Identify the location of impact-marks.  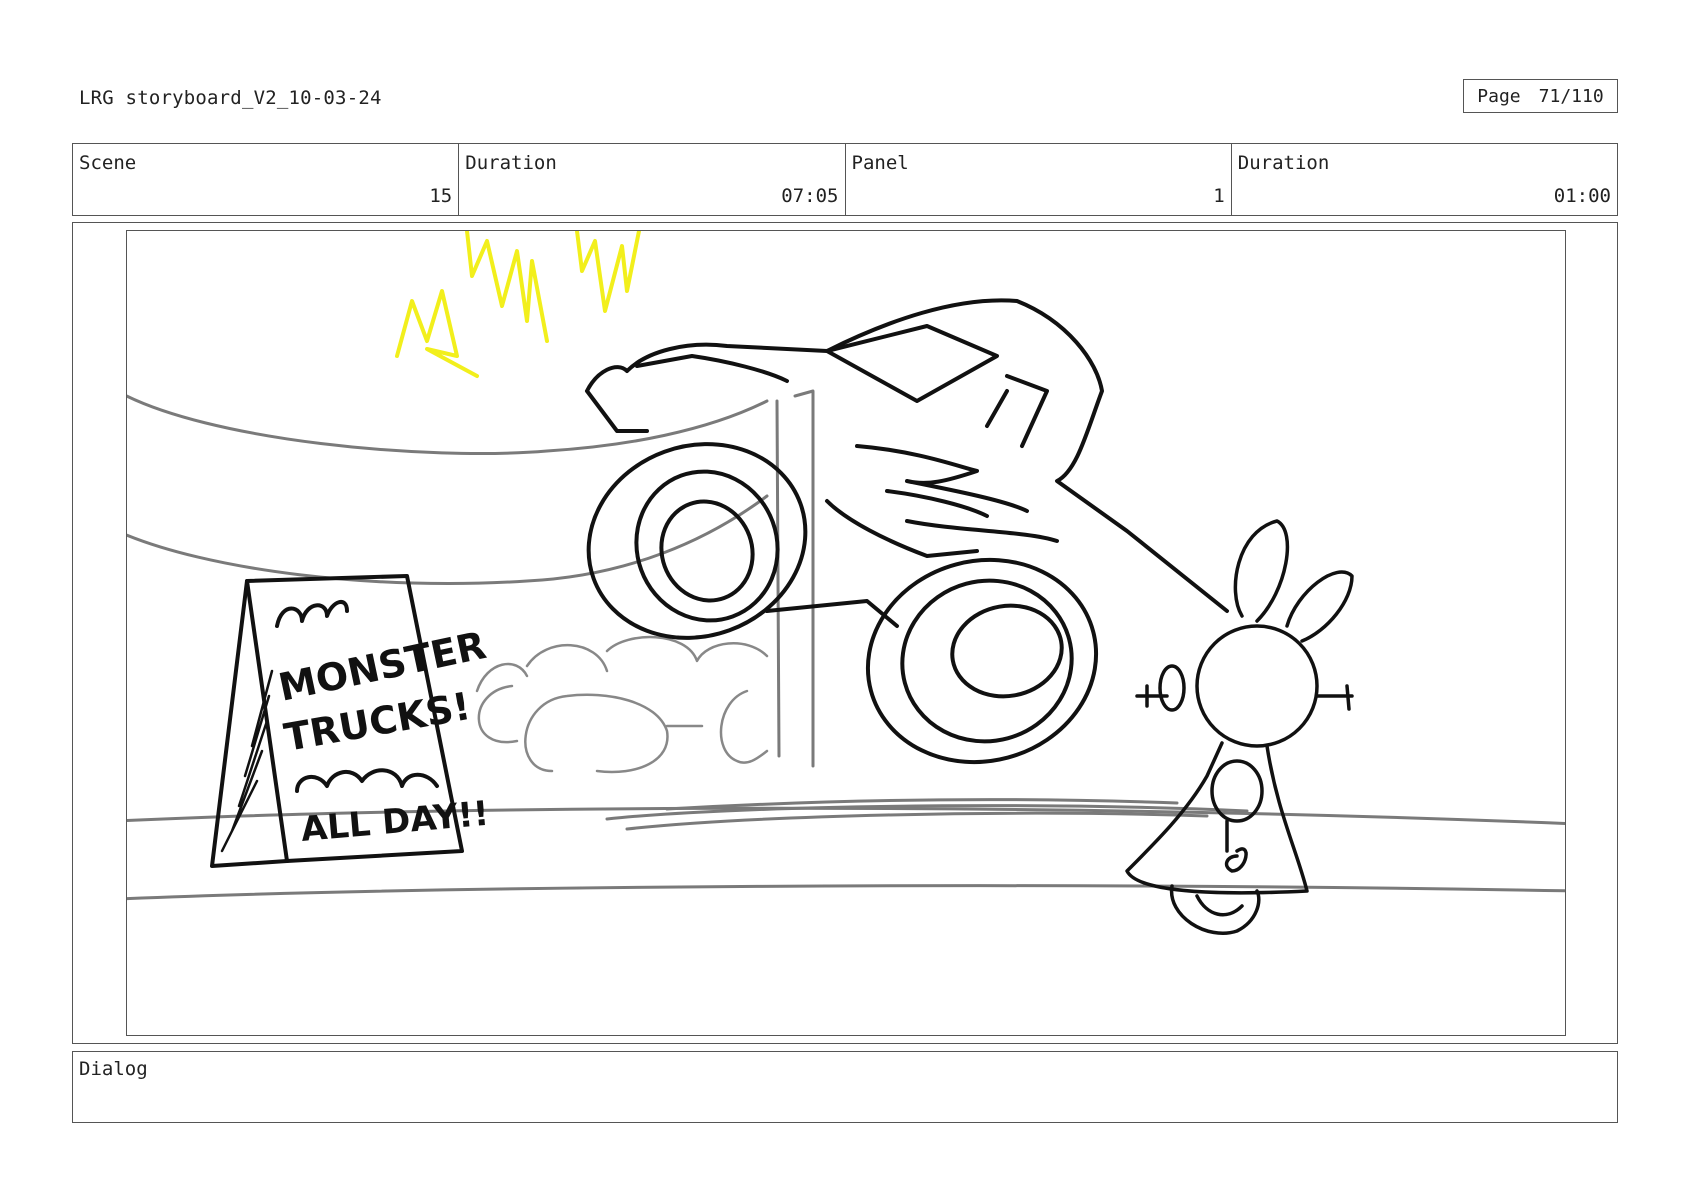
(518, 304).